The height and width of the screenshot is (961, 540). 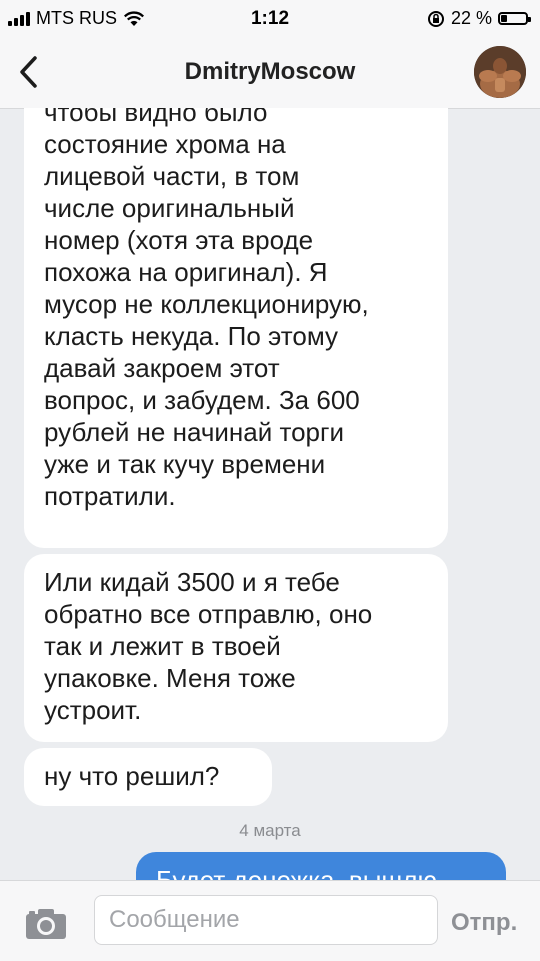 I want to click on send-button: Отпр., so click(x=484, y=923).